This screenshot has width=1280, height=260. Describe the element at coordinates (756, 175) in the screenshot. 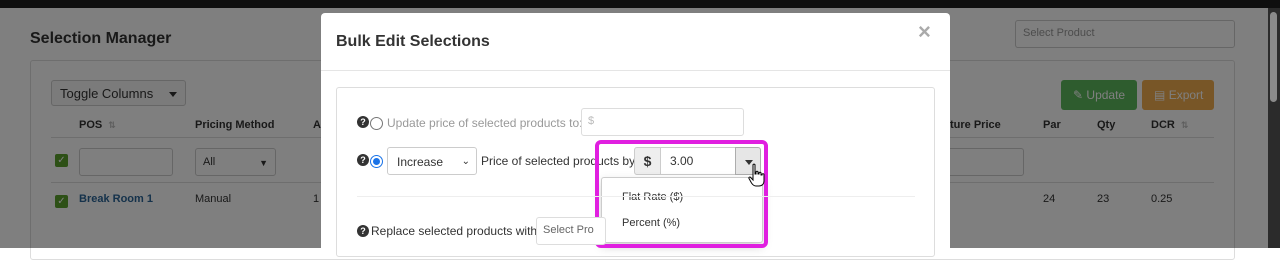

I see `hand-pointer-icon` at that location.